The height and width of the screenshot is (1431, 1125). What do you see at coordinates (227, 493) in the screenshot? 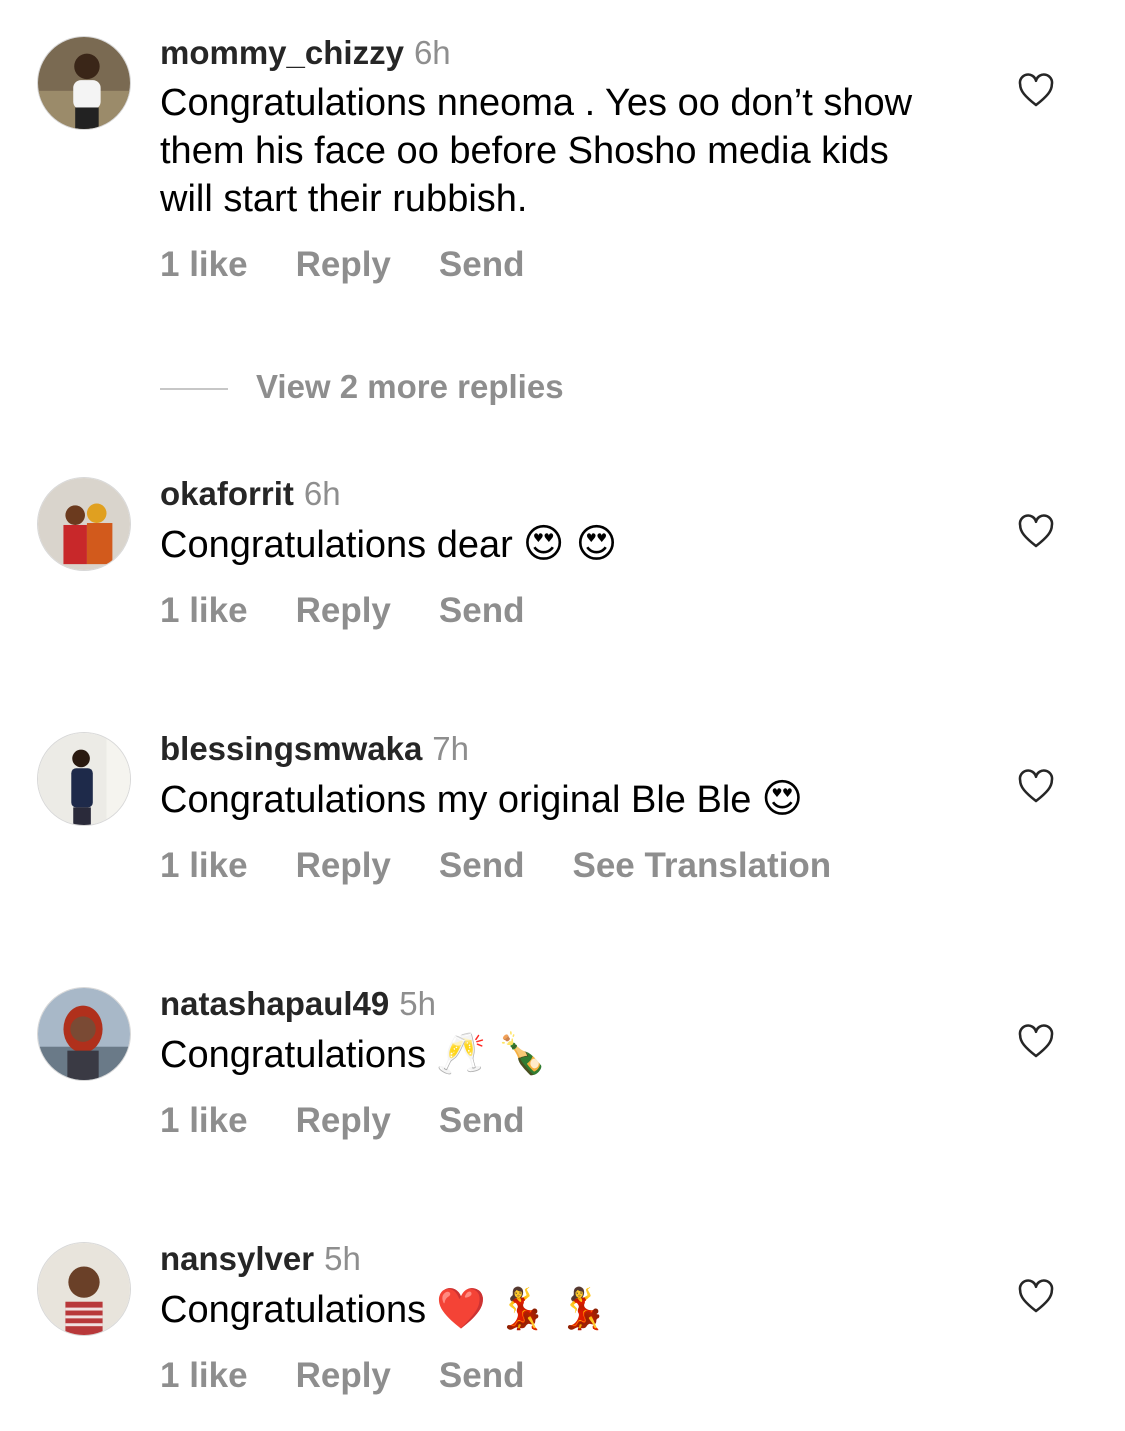
I see `username: okaforrit` at bounding box center [227, 493].